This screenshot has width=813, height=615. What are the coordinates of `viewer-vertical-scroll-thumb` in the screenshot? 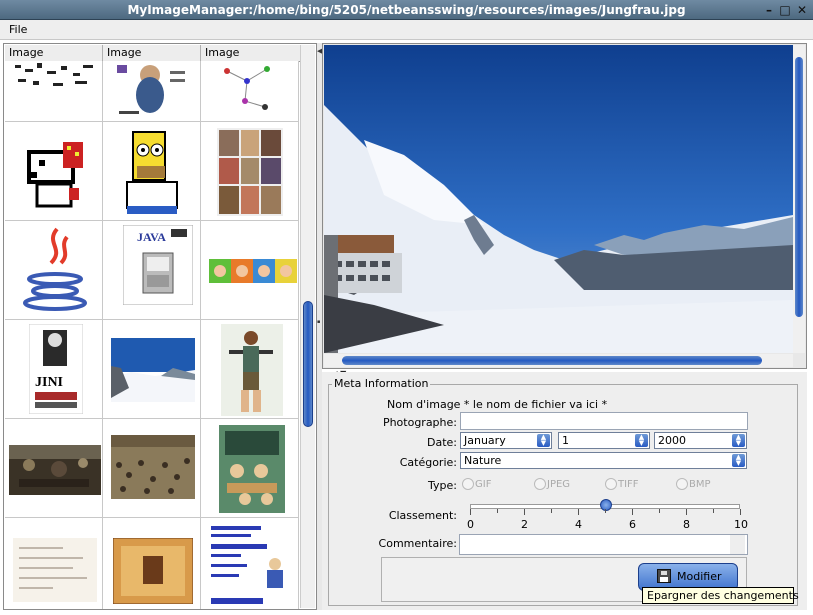 It's located at (799, 187).